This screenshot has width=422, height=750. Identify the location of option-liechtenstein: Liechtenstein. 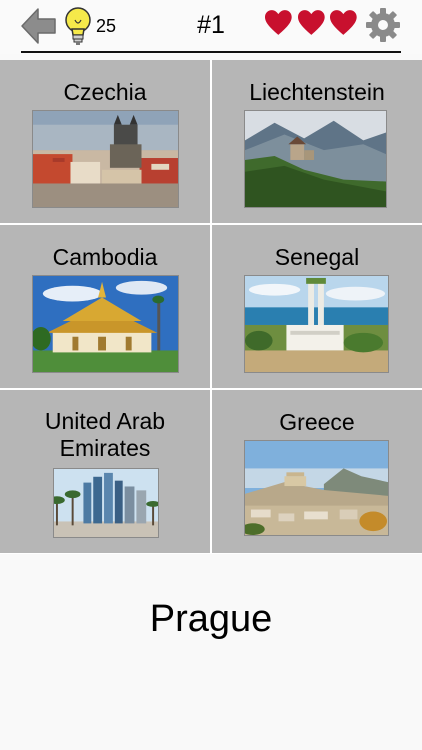
(317, 141).